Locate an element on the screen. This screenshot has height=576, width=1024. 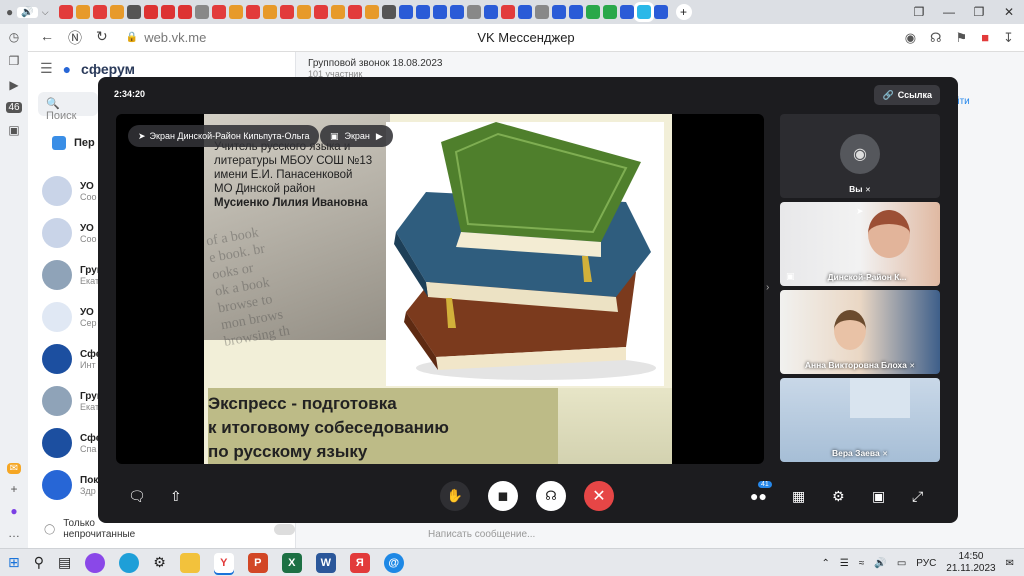
mic-toggle-button: ☊ is located at coordinates (551, 496).